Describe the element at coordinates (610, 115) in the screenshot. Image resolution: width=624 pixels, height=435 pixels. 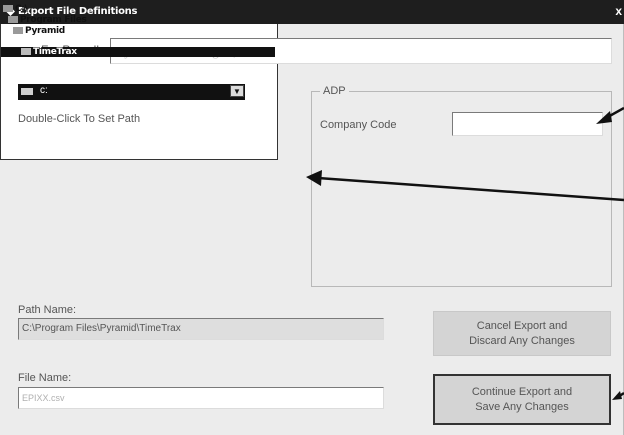
I see `callout-arrow-company-code` at that location.